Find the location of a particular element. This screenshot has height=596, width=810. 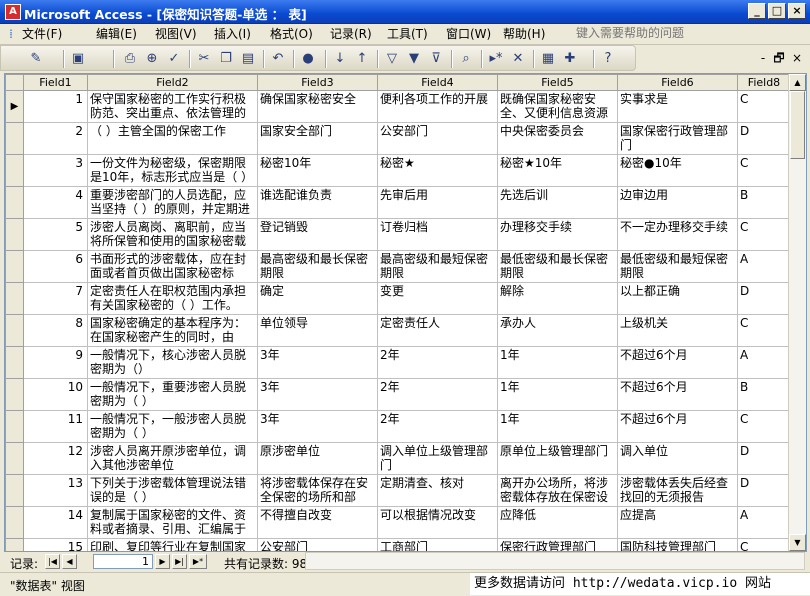

table-cell: 离开办公场所，将涉密载体存放在保密设 is located at coordinates (557, 490).